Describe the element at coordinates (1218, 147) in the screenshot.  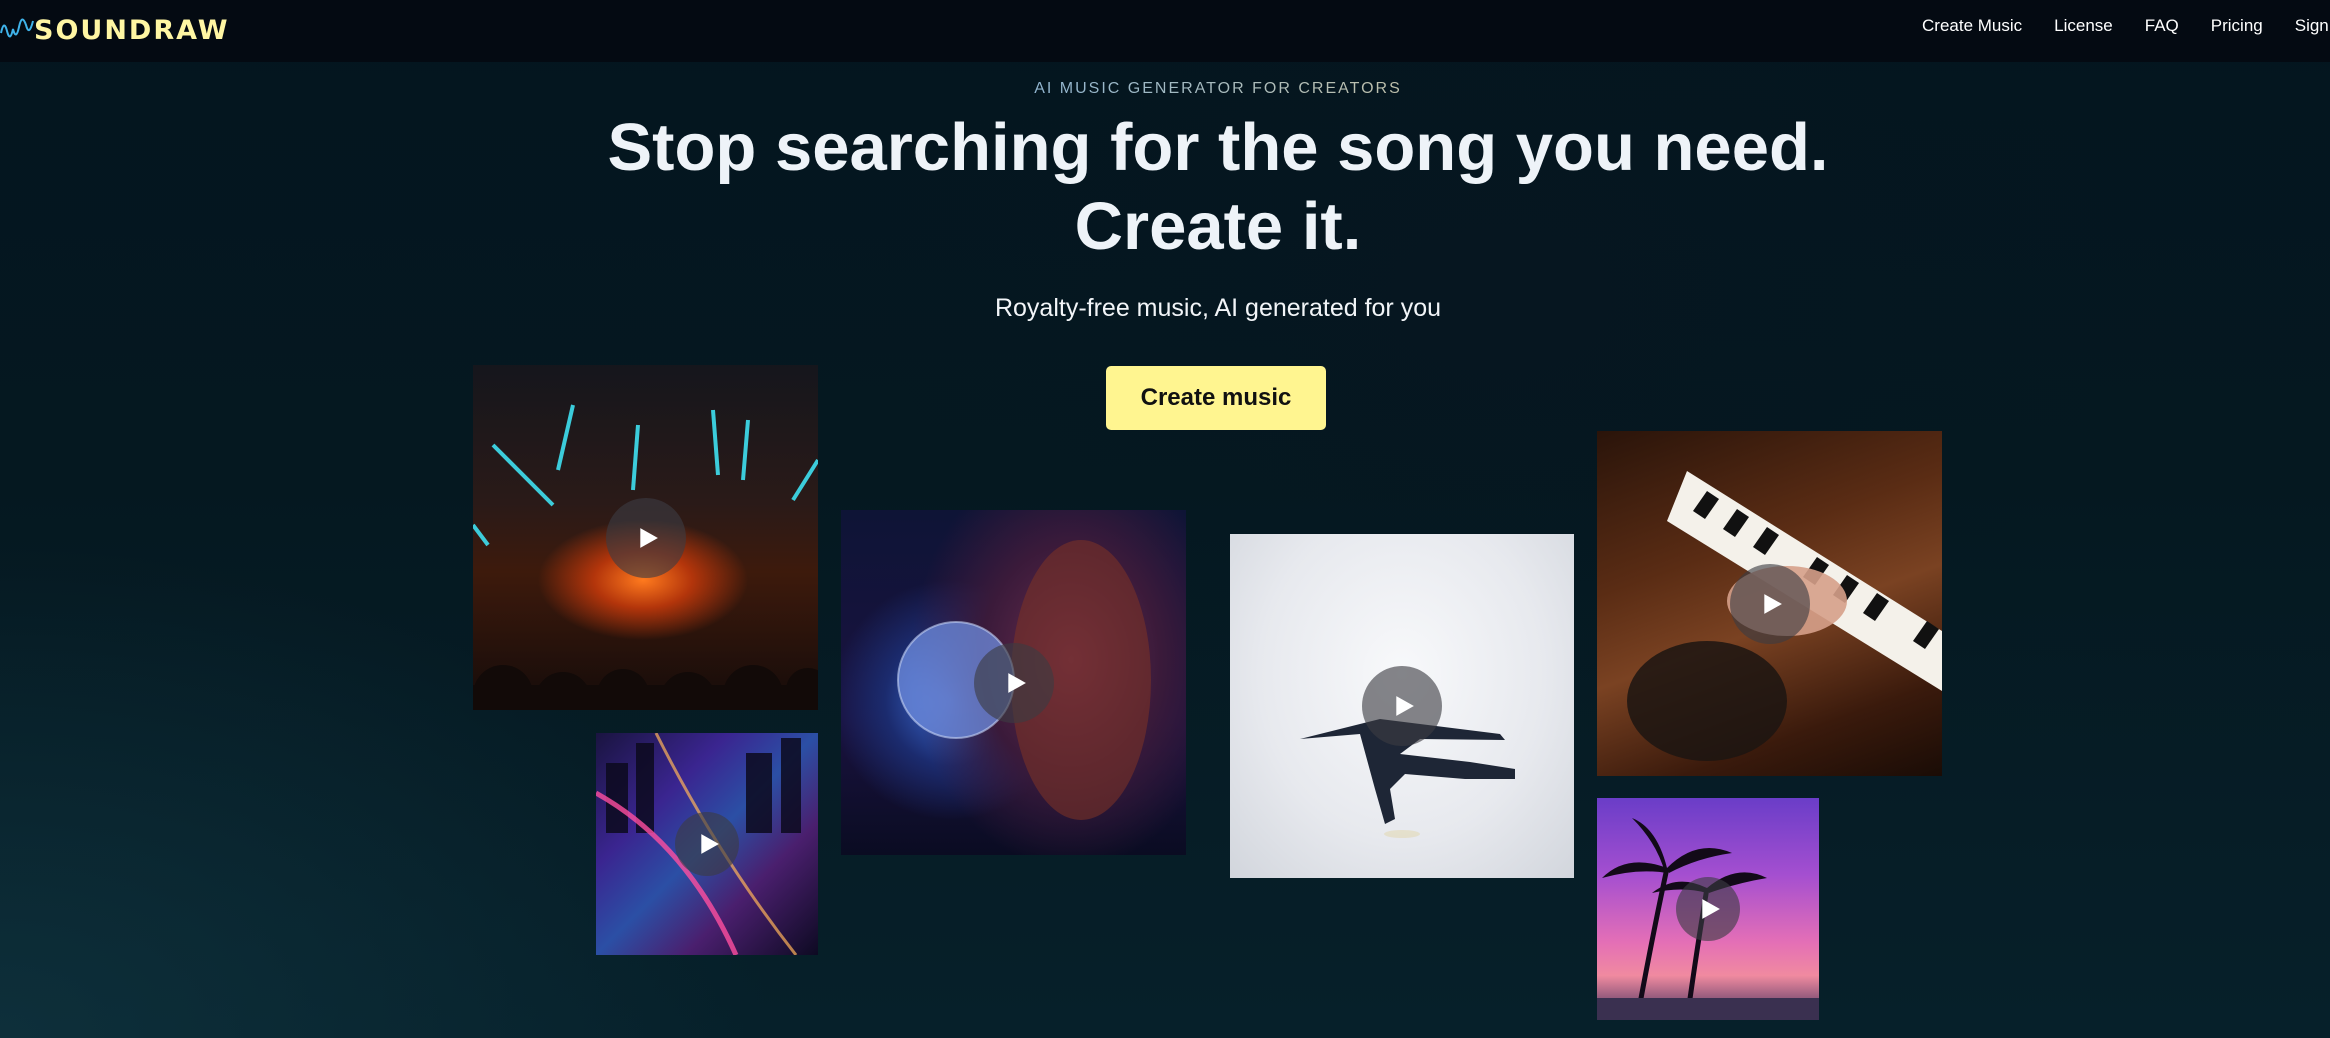
I see `headline-line-1: Stop searching for the song you need.` at that location.